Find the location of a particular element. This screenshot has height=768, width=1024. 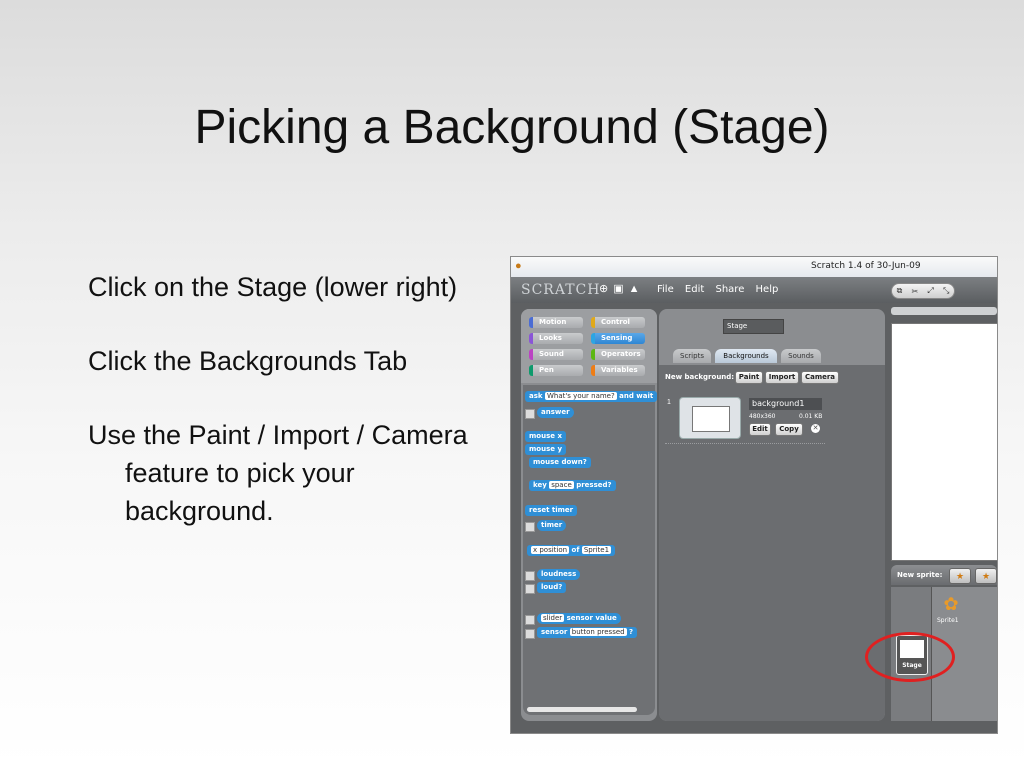

slider-slot: slider is located at coordinates (553, 618).